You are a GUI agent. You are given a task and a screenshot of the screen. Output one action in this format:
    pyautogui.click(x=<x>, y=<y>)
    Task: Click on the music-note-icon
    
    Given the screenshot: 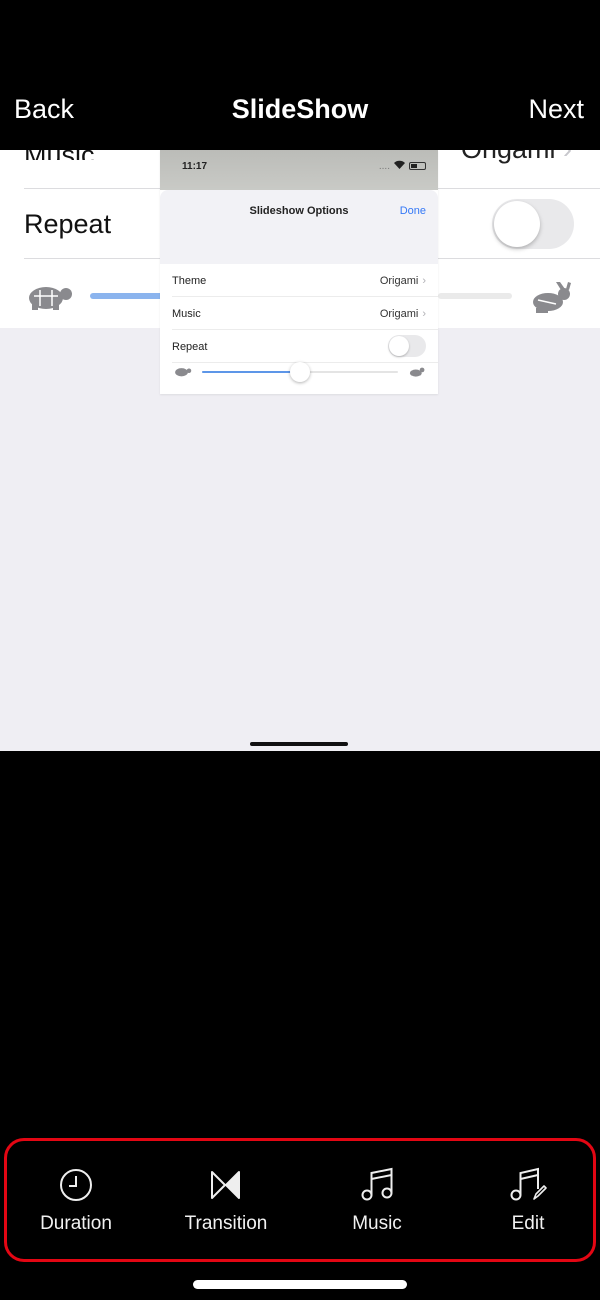 What is the action you would take?
    pyautogui.click(x=377, y=1184)
    